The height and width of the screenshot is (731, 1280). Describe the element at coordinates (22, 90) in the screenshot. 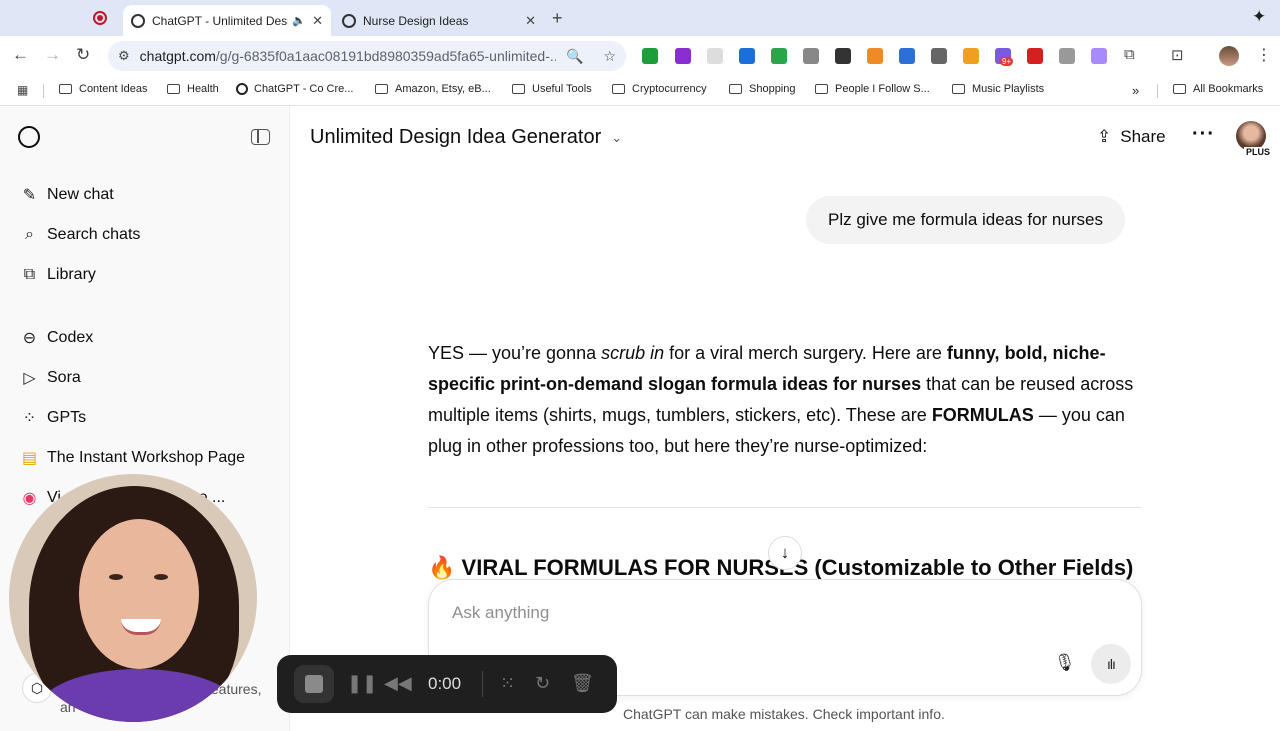

I see `apps-grid-icon: ▦` at that location.